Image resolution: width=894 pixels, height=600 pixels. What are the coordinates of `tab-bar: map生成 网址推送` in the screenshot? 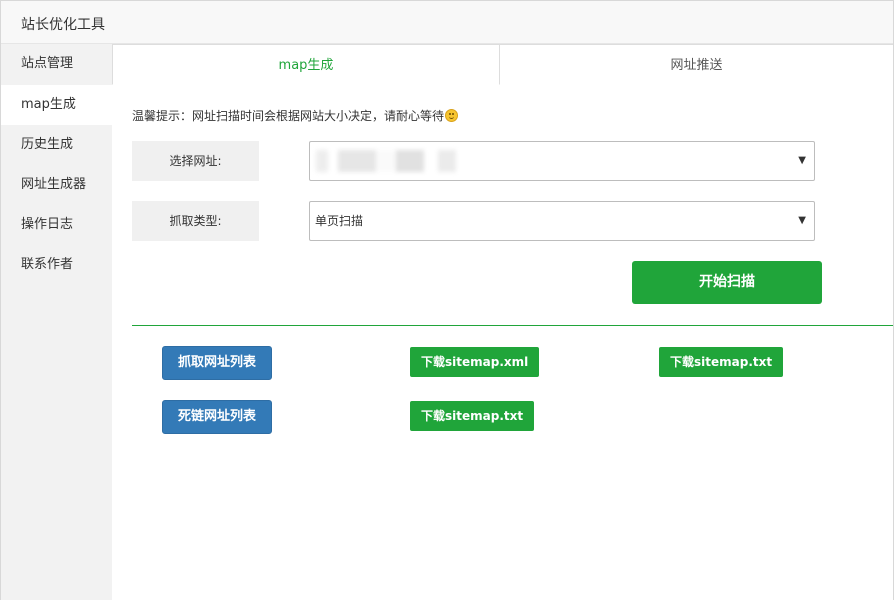 It's located at (502, 64).